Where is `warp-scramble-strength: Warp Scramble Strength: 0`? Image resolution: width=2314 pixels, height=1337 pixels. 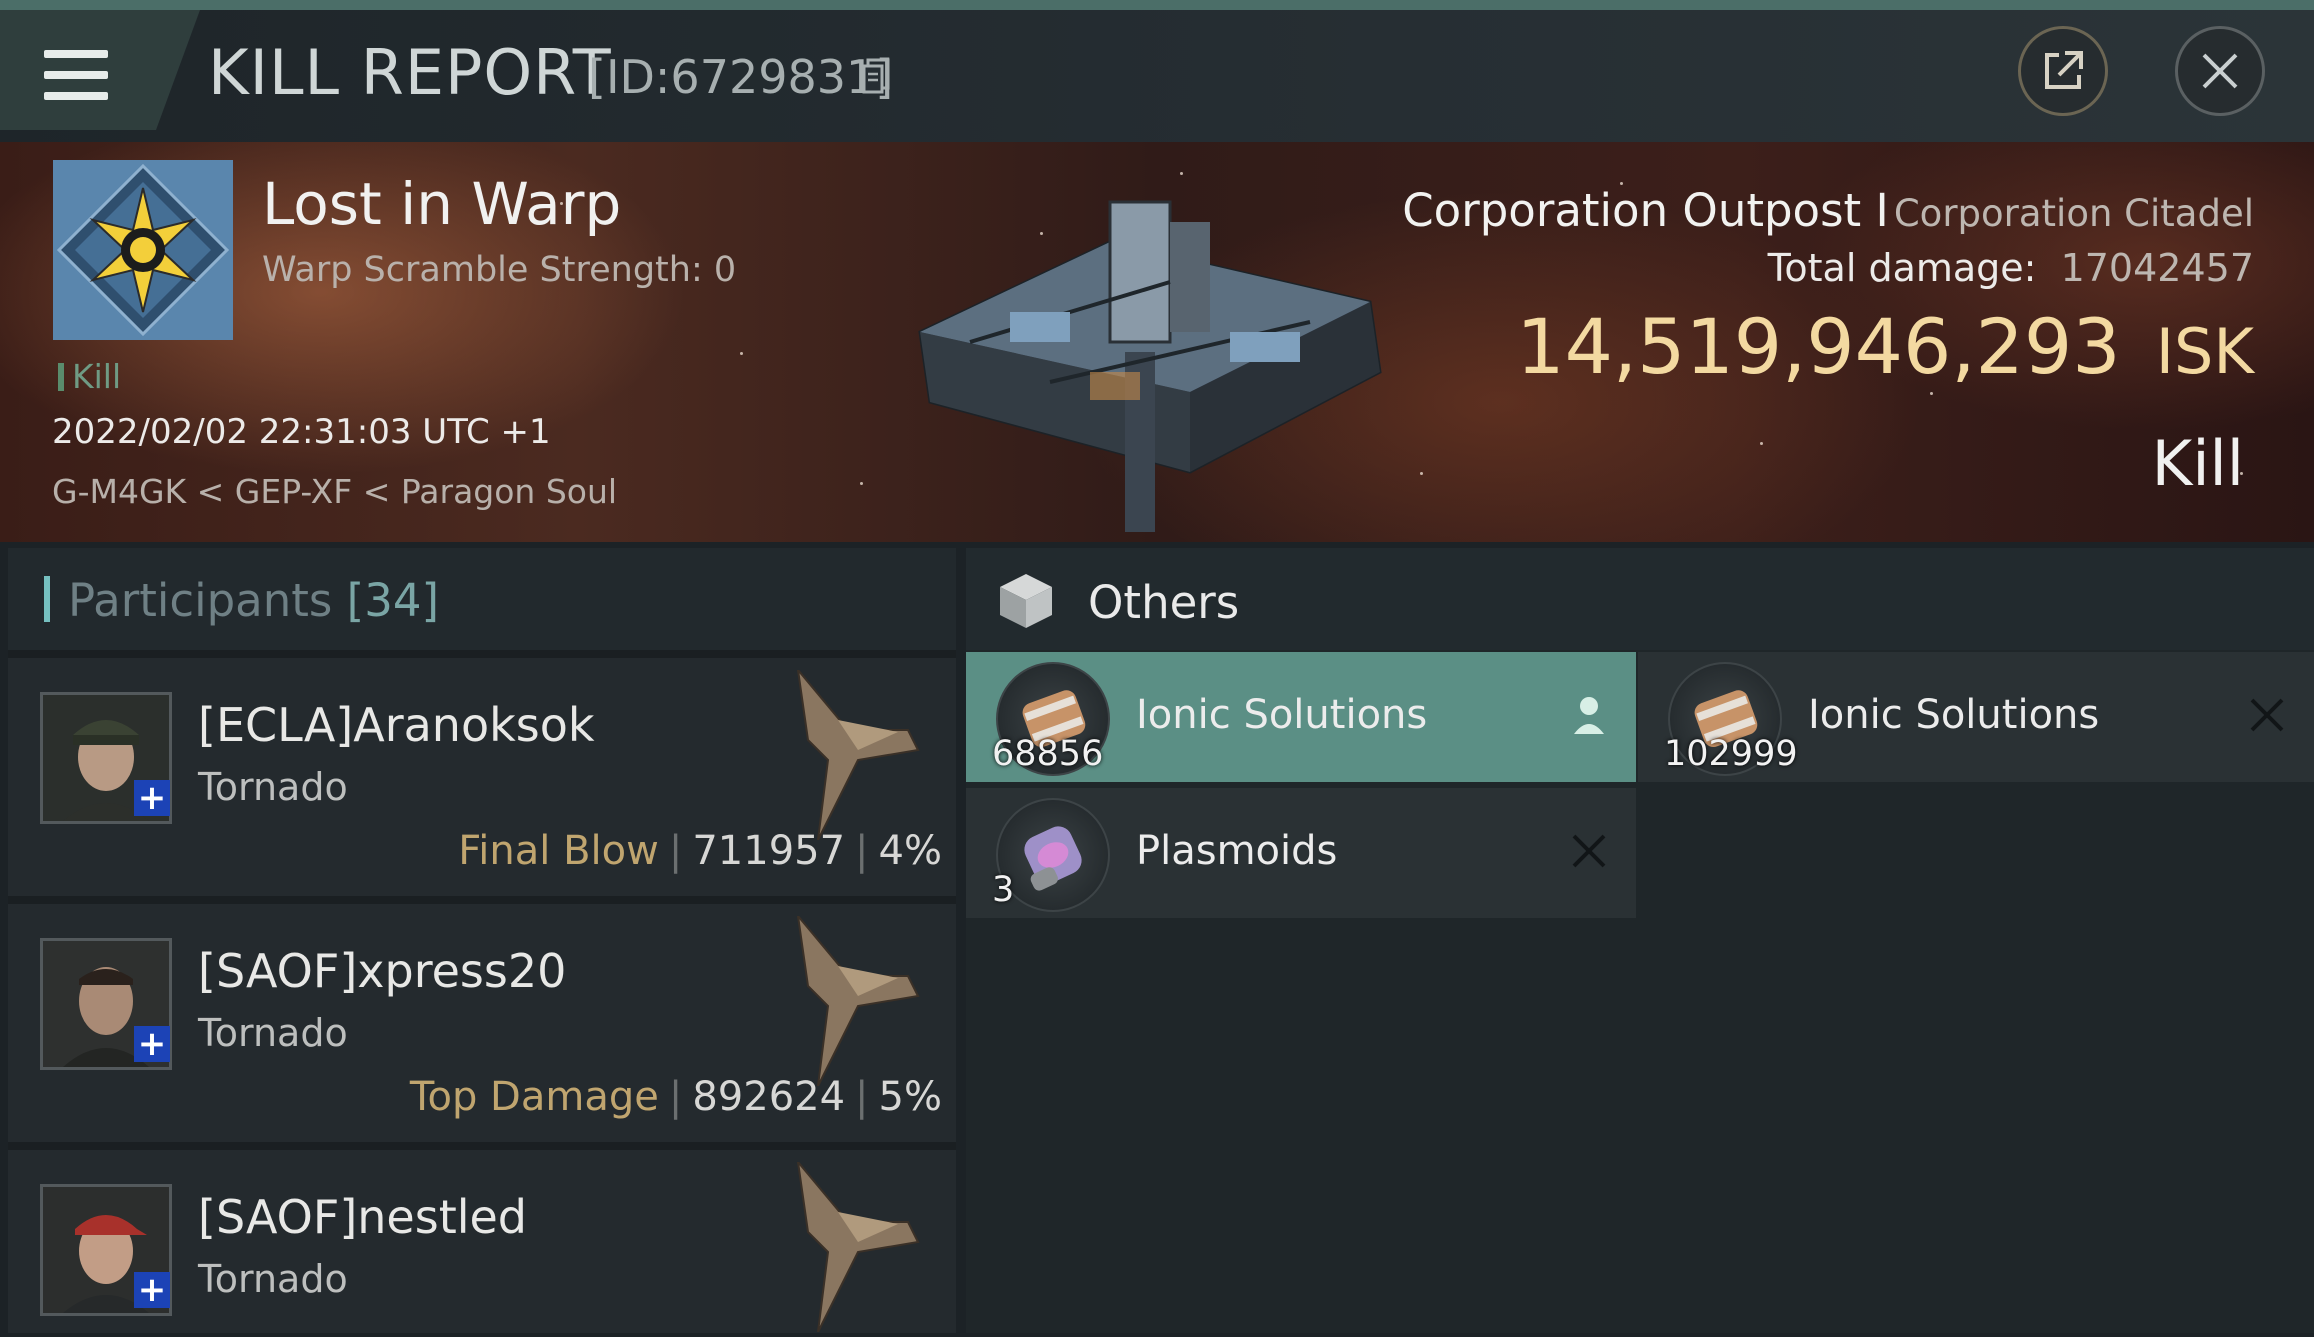
warp-scramble-strength: Warp Scramble Strength: 0 is located at coordinates (499, 270).